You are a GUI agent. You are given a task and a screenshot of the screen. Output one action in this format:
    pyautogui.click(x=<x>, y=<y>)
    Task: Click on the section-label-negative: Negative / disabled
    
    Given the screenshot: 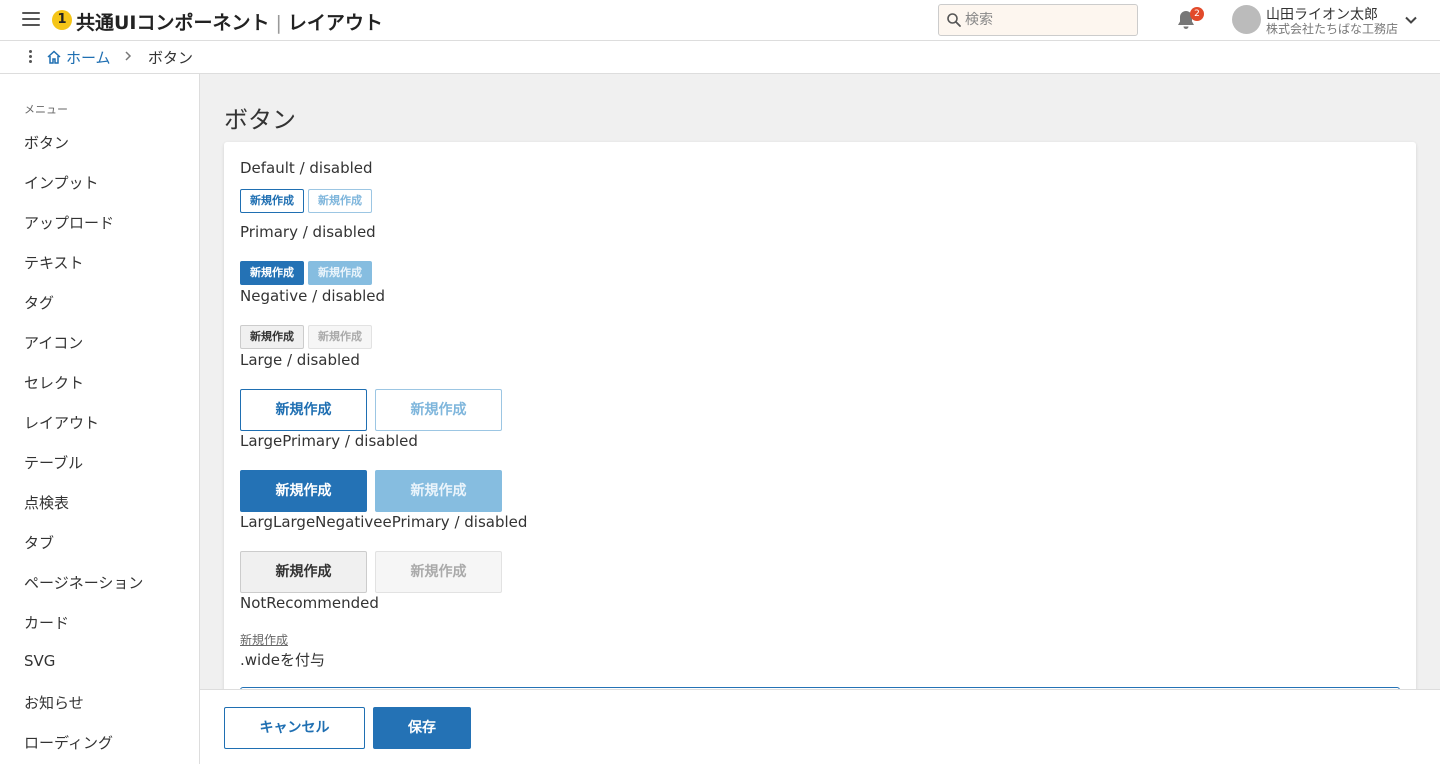 What is the action you would take?
    pyautogui.click(x=313, y=296)
    